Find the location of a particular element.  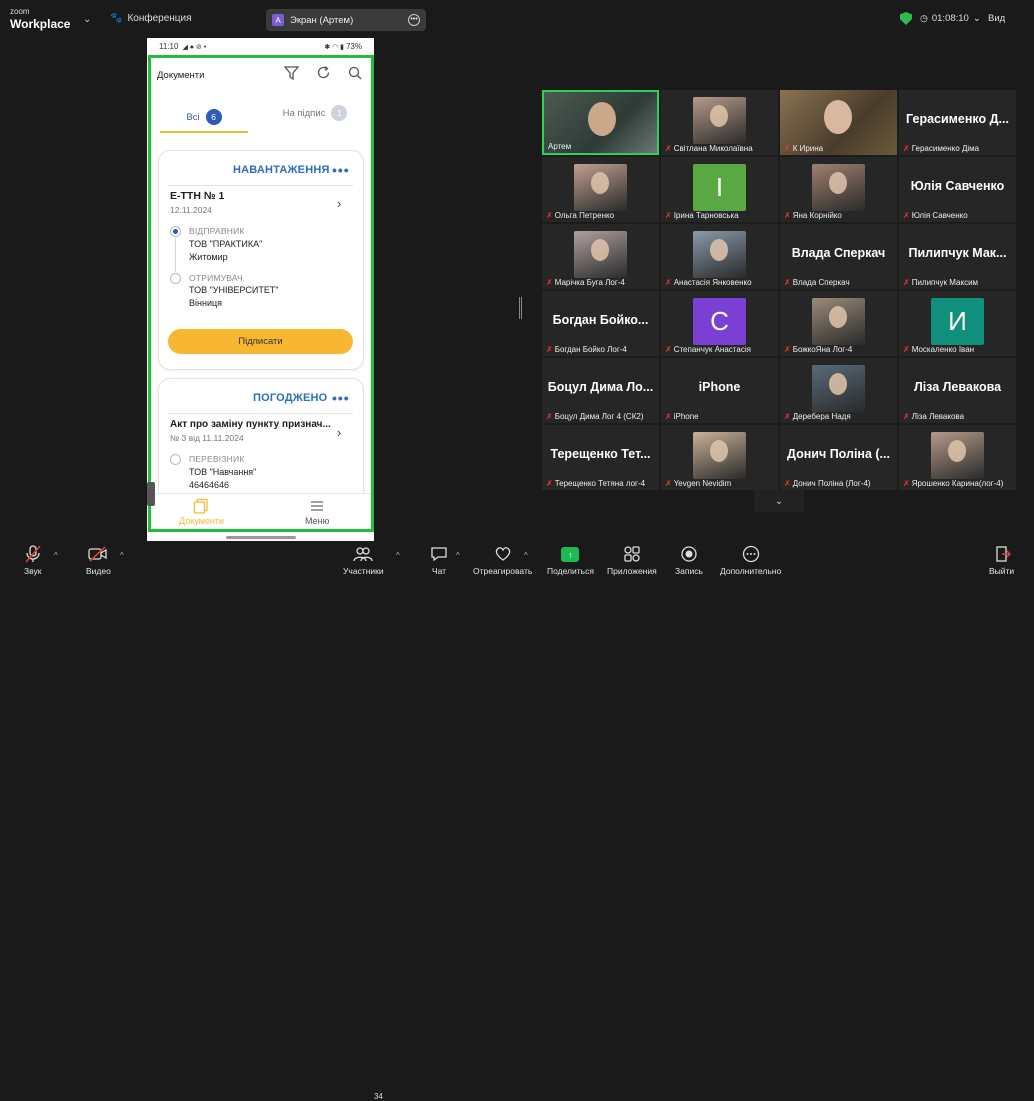

participant-tile: Пилипчук Мак... ✗ Пилипчук Максим is located at coordinates (957, 256).